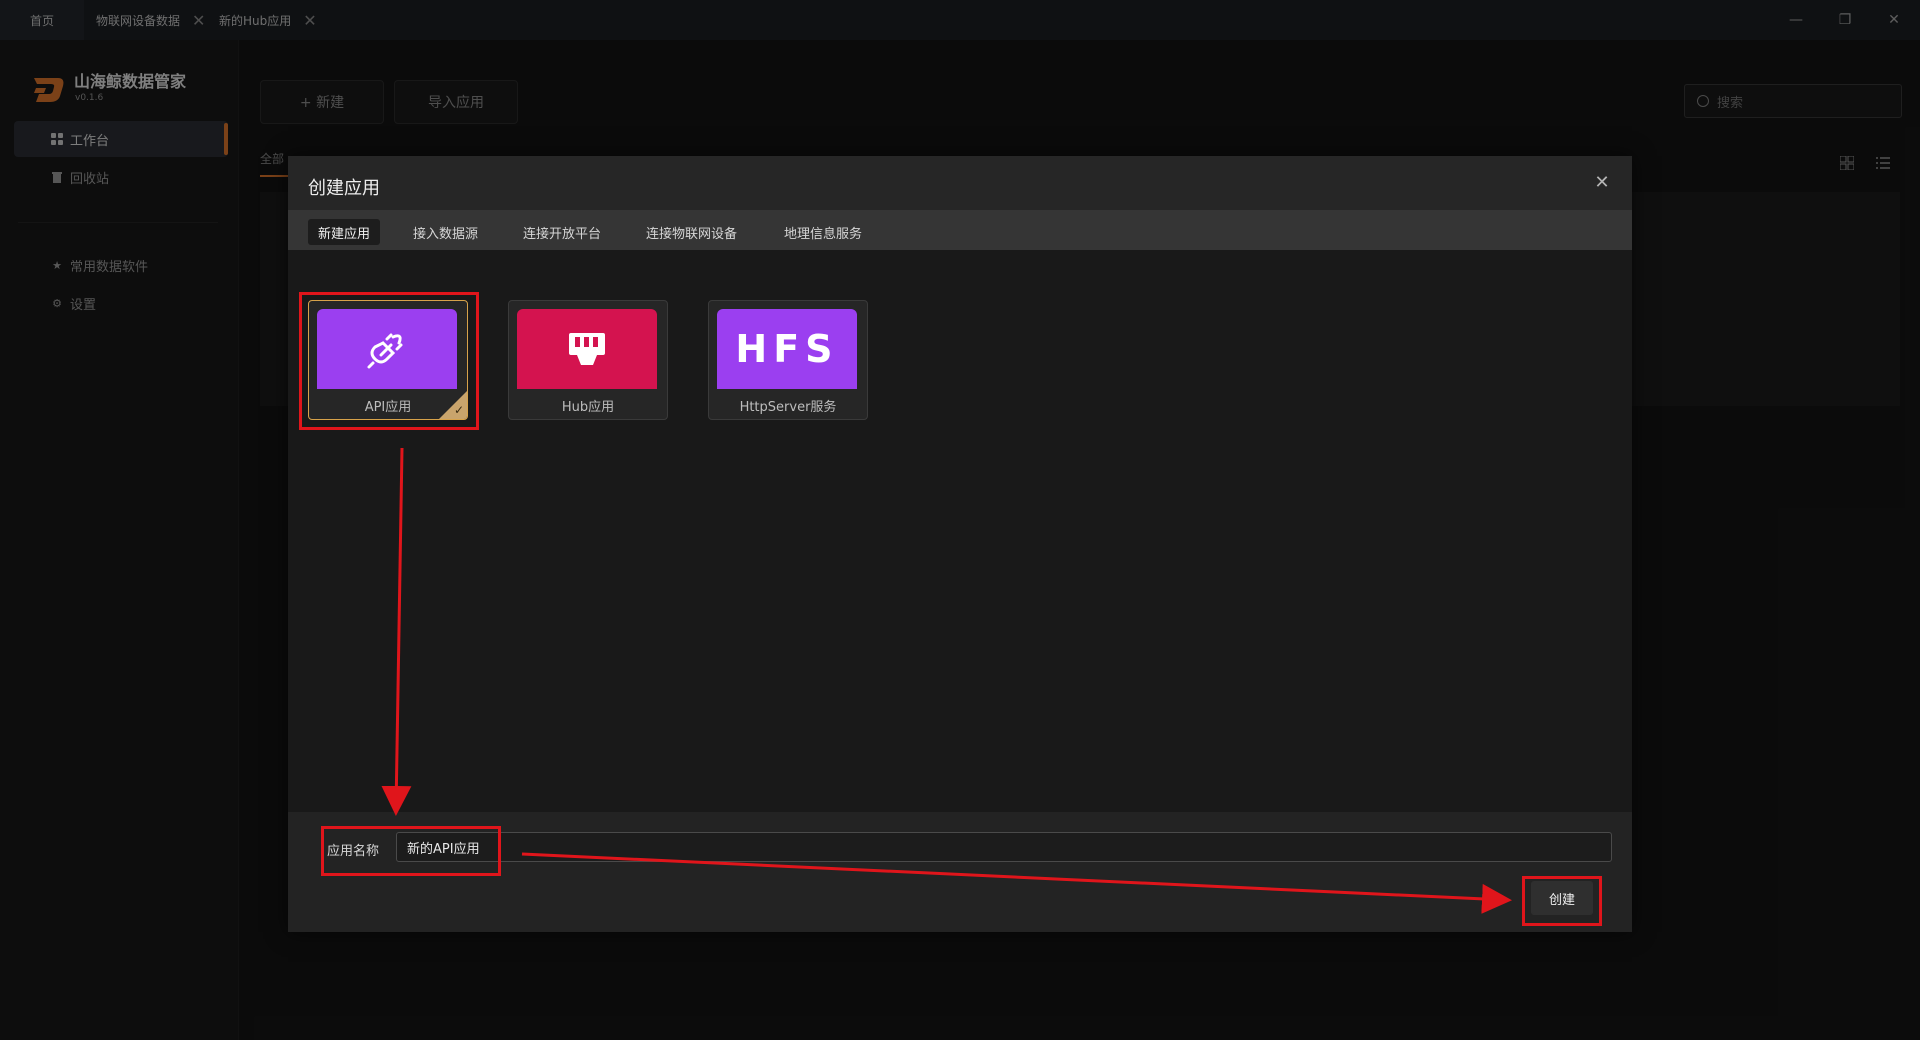 The height and width of the screenshot is (1040, 1920). What do you see at coordinates (458, 410) in the screenshot?
I see `checkmark-icon: ✓` at bounding box center [458, 410].